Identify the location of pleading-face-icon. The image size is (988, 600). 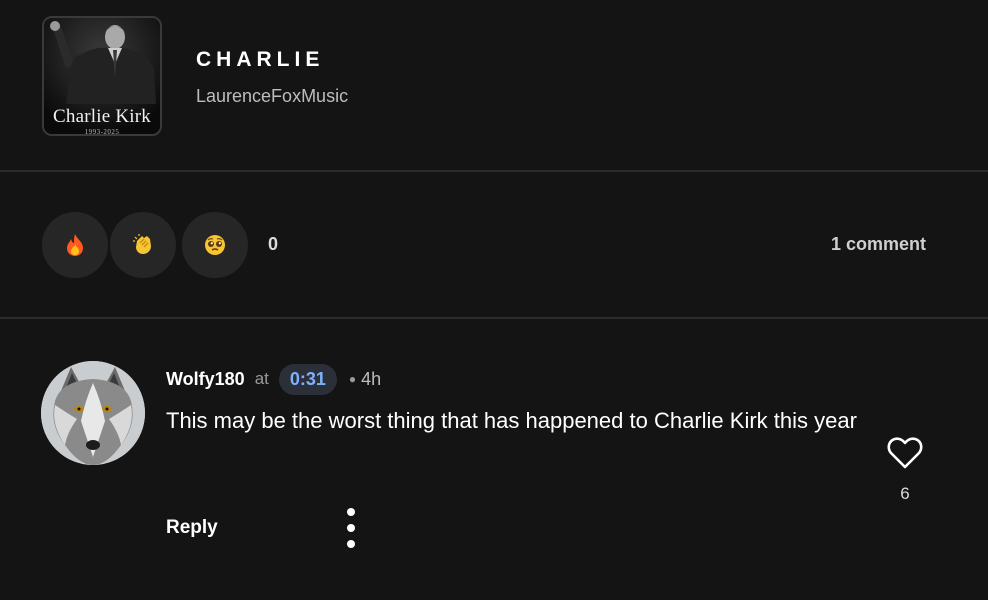
(215, 245).